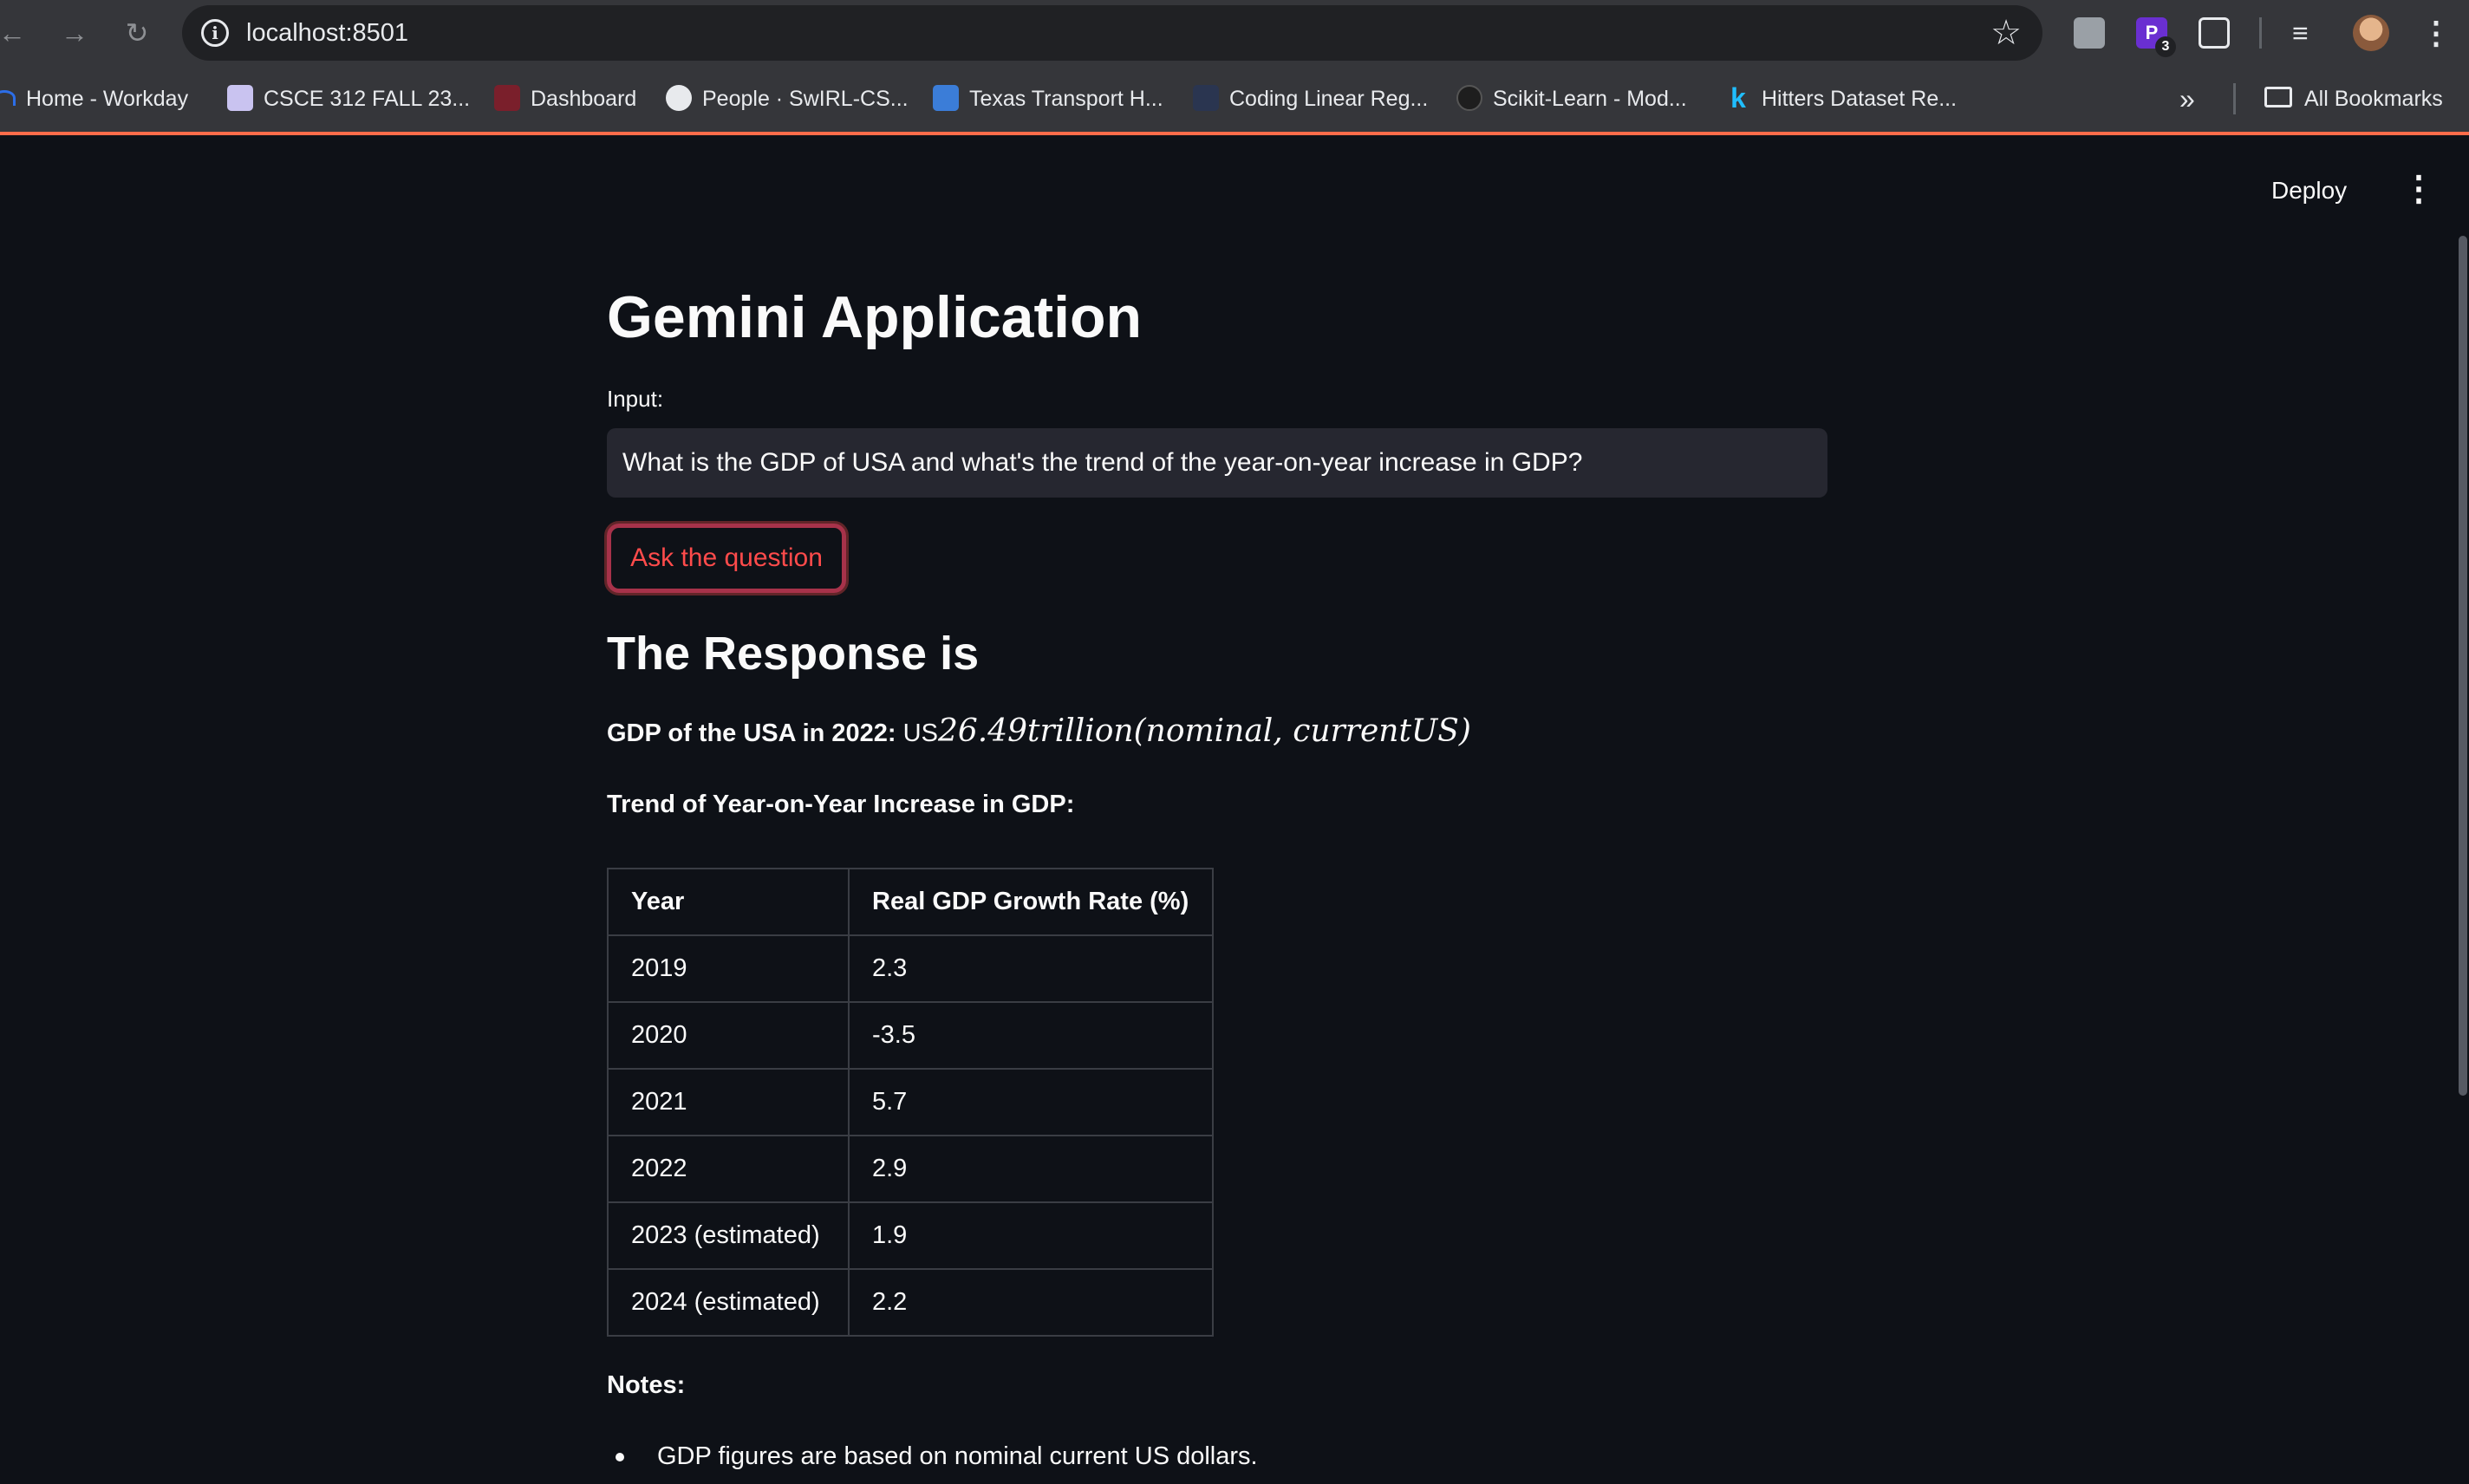  What do you see at coordinates (875, 317) in the screenshot?
I see `page-title: Gemini Application` at bounding box center [875, 317].